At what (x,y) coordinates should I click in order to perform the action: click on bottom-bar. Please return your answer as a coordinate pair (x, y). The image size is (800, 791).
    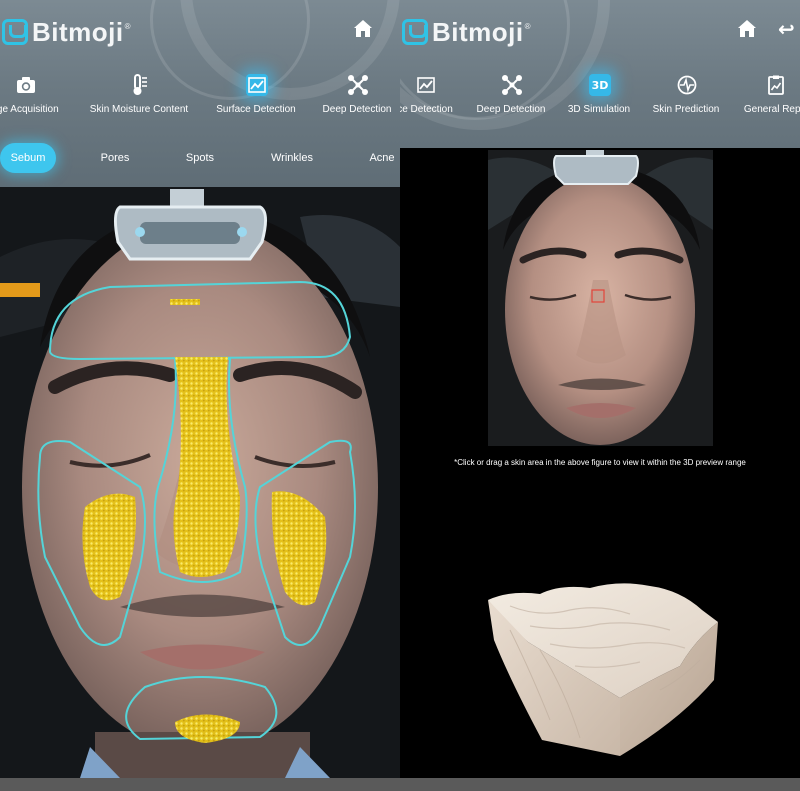
    Looking at the image, I should click on (400, 784).